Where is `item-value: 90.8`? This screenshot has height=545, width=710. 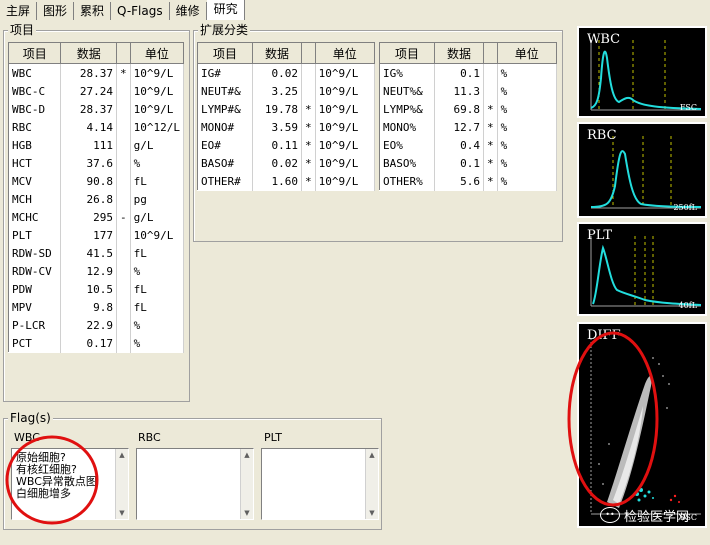 item-value: 90.8 is located at coordinates (88, 181).